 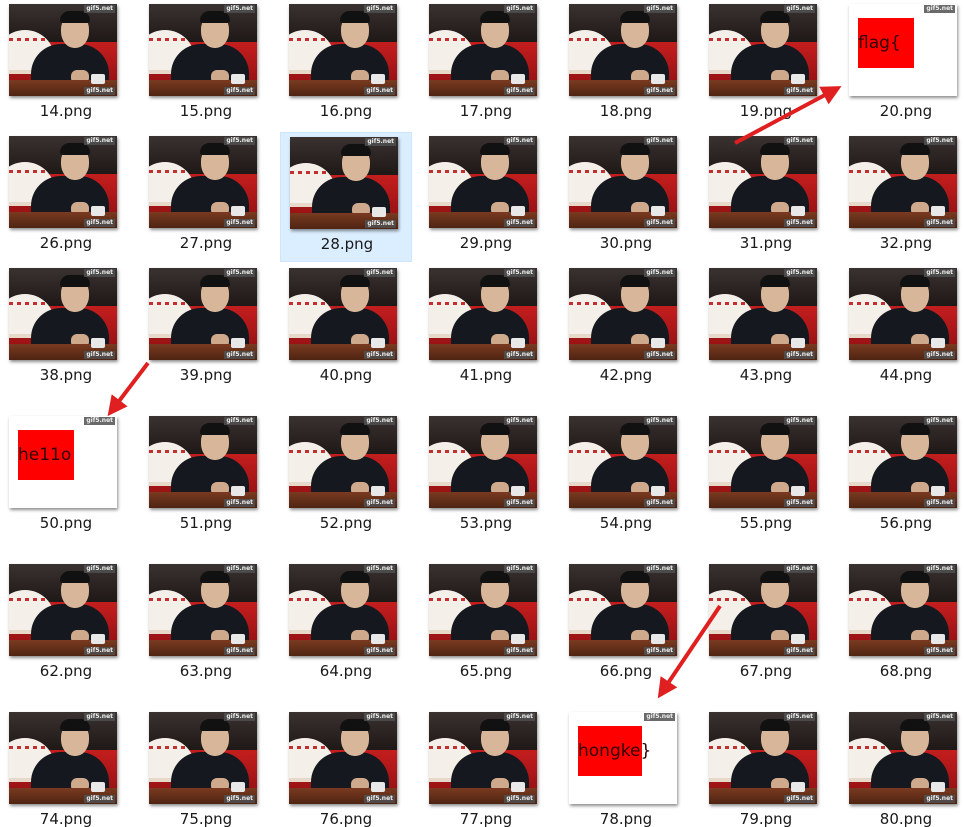 What do you see at coordinates (766, 767) in the screenshot?
I see `file-item: gif5.net gif5.net 79.png` at bounding box center [766, 767].